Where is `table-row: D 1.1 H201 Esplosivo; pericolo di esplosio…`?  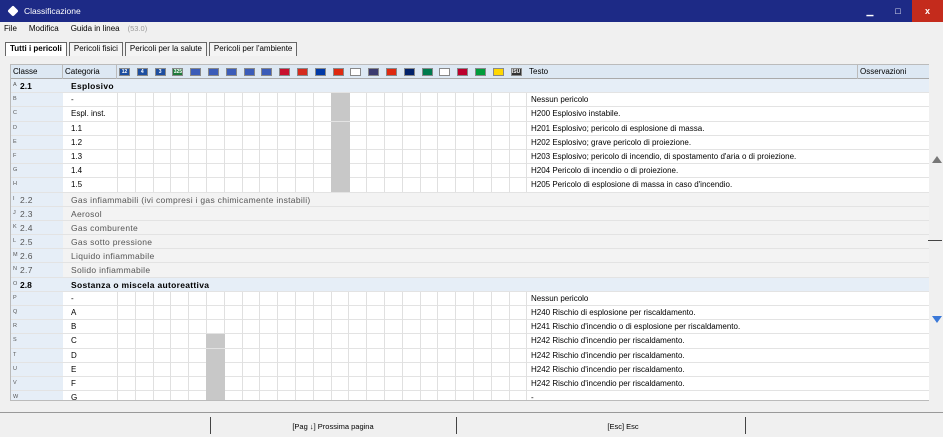 table-row: D 1.1 H201 Esplosivo; pericolo di esplosio… is located at coordinates (470, 128).